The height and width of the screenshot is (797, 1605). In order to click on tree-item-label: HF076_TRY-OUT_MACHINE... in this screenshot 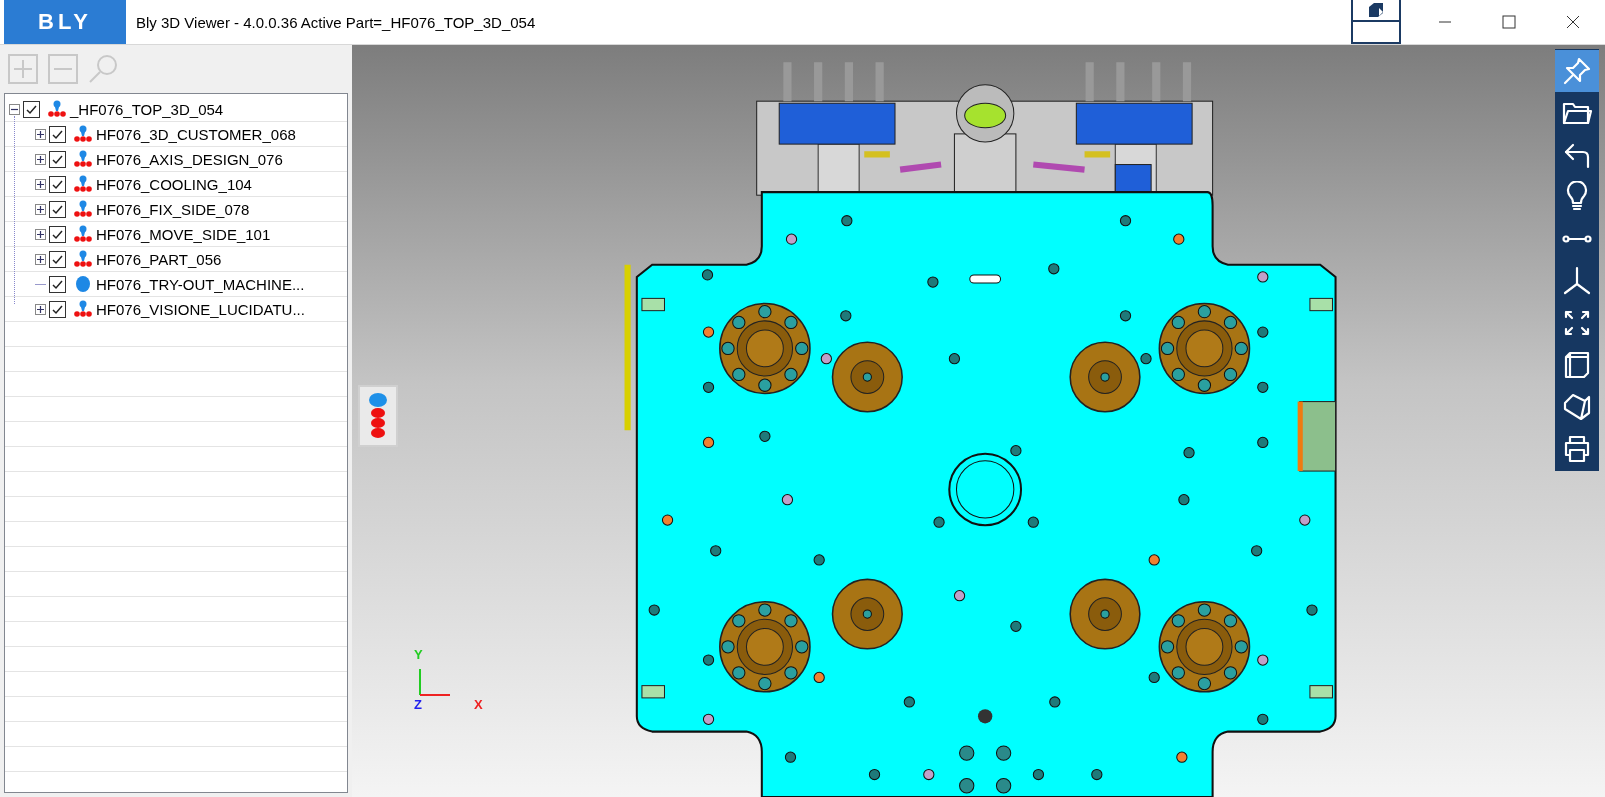, I will do `click(200, 284)`.